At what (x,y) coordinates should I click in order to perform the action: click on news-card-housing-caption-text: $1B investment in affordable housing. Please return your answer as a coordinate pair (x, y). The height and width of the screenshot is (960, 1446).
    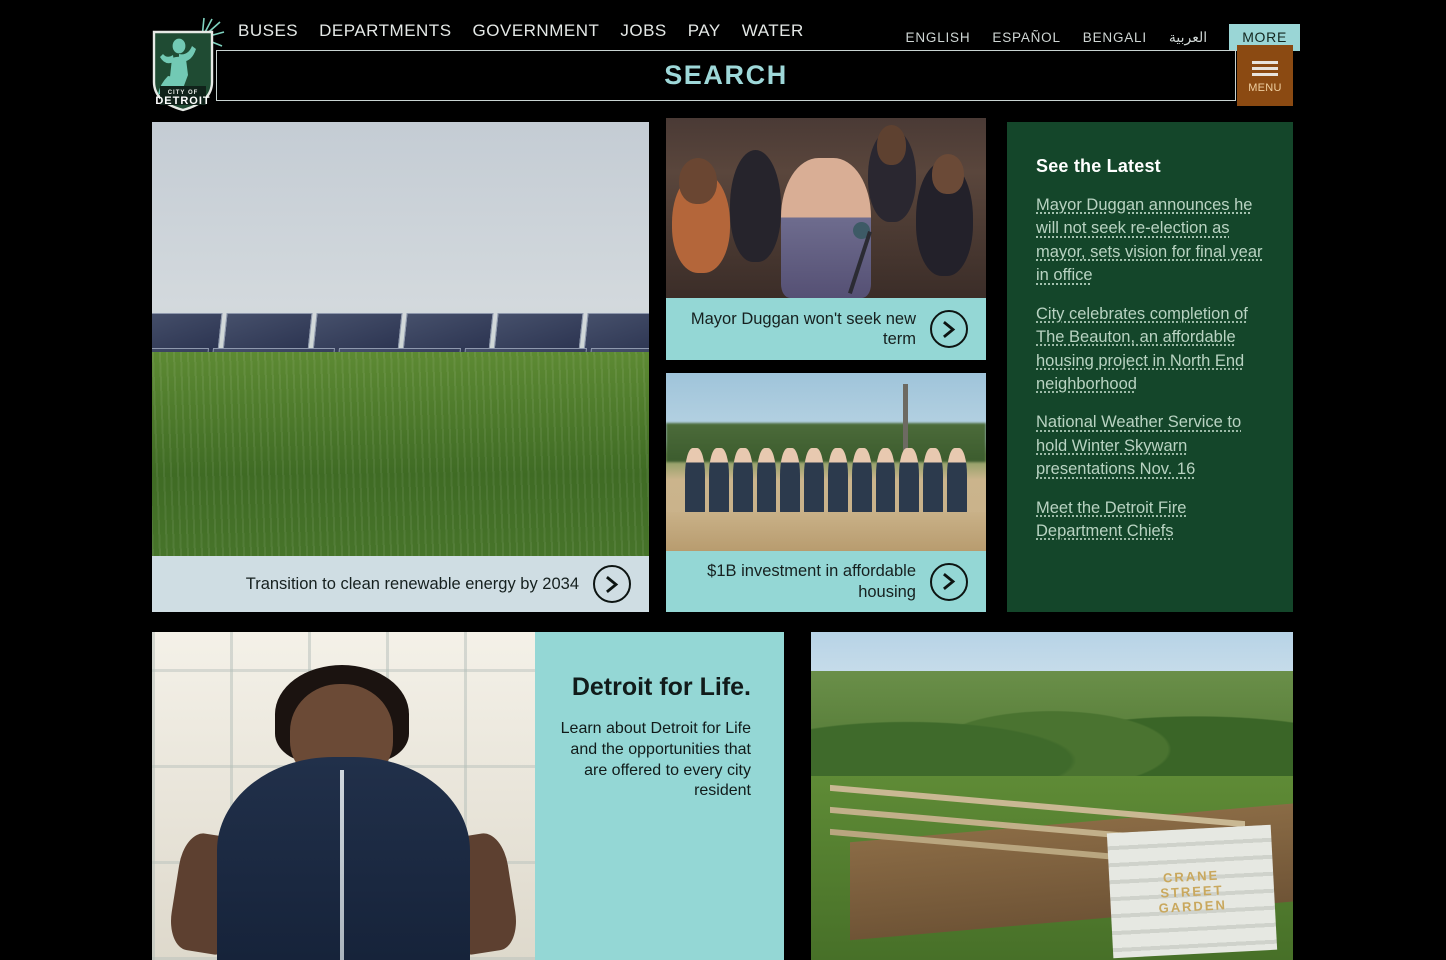
    Looking at the image, I should click on (811, 581).